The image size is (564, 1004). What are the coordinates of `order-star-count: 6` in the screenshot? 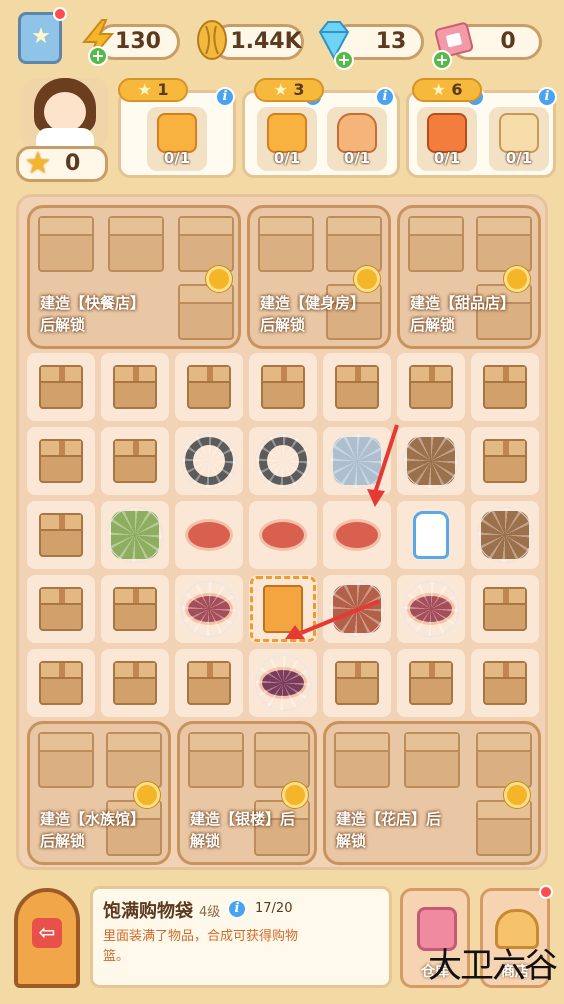 It's located at (457, 89).